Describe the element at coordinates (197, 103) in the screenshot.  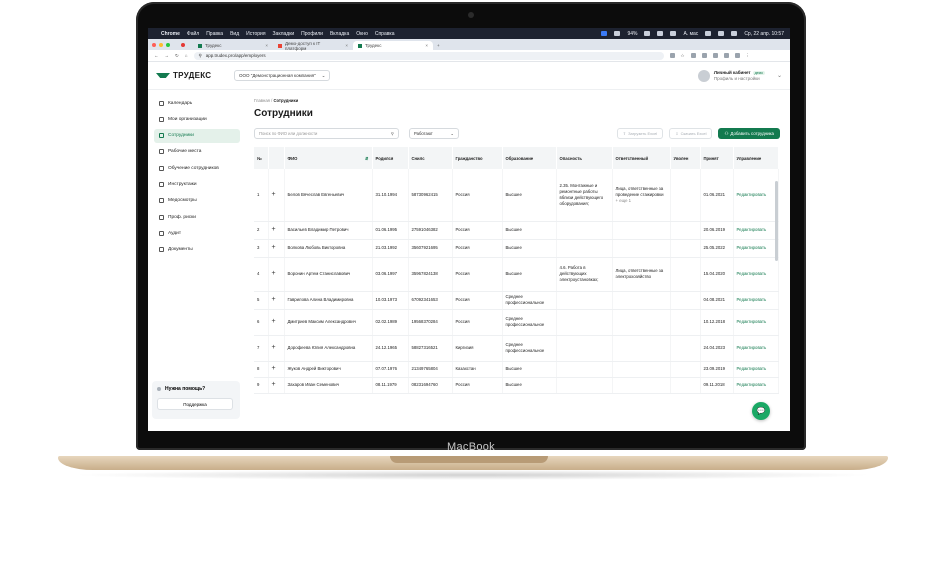
I see `sidebar-item-calendar: Календарь` at that location.